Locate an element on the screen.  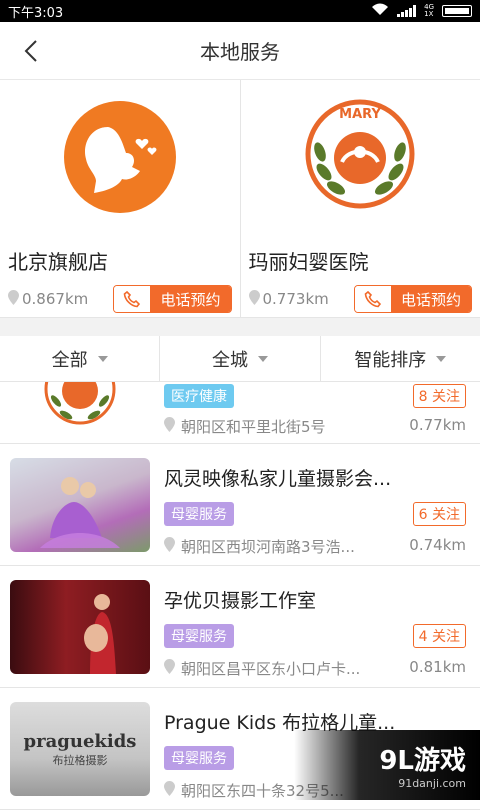
back-button is located at coordinates (31, 51).